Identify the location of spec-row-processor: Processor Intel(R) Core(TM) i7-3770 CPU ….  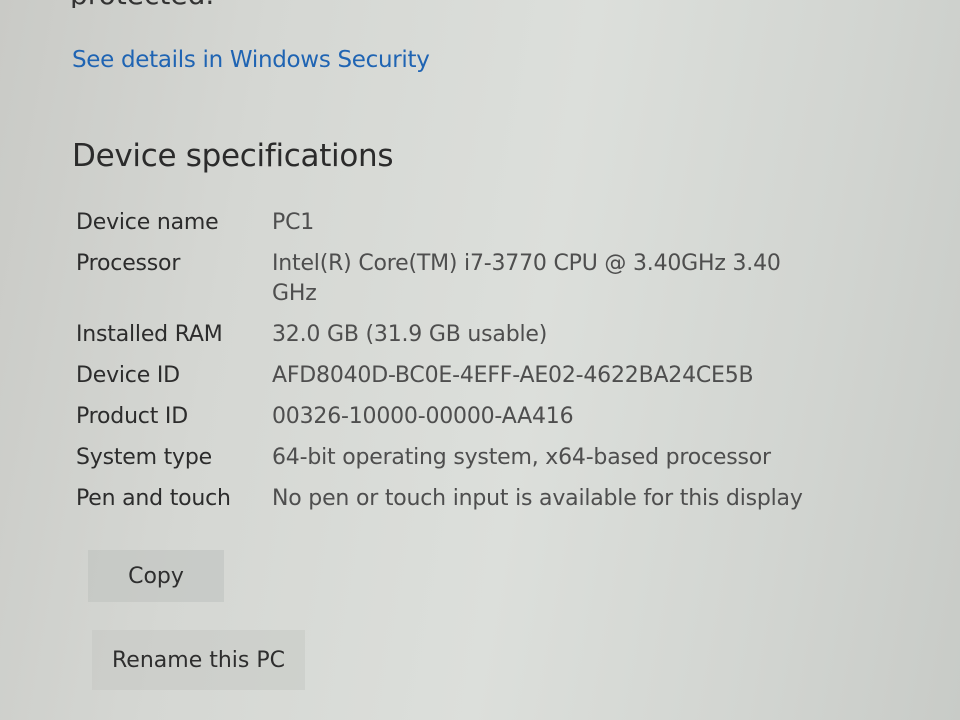
(456, 279).